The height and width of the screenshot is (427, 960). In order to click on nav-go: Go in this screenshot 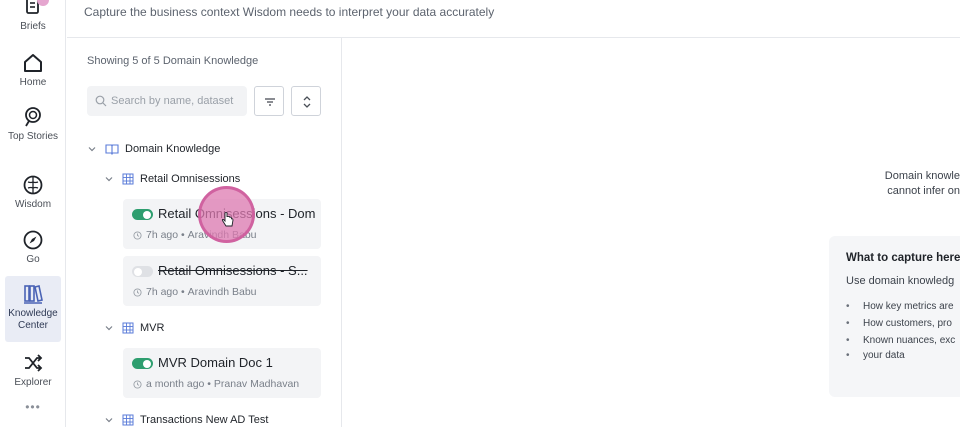, I will do `click(33, 247)`.